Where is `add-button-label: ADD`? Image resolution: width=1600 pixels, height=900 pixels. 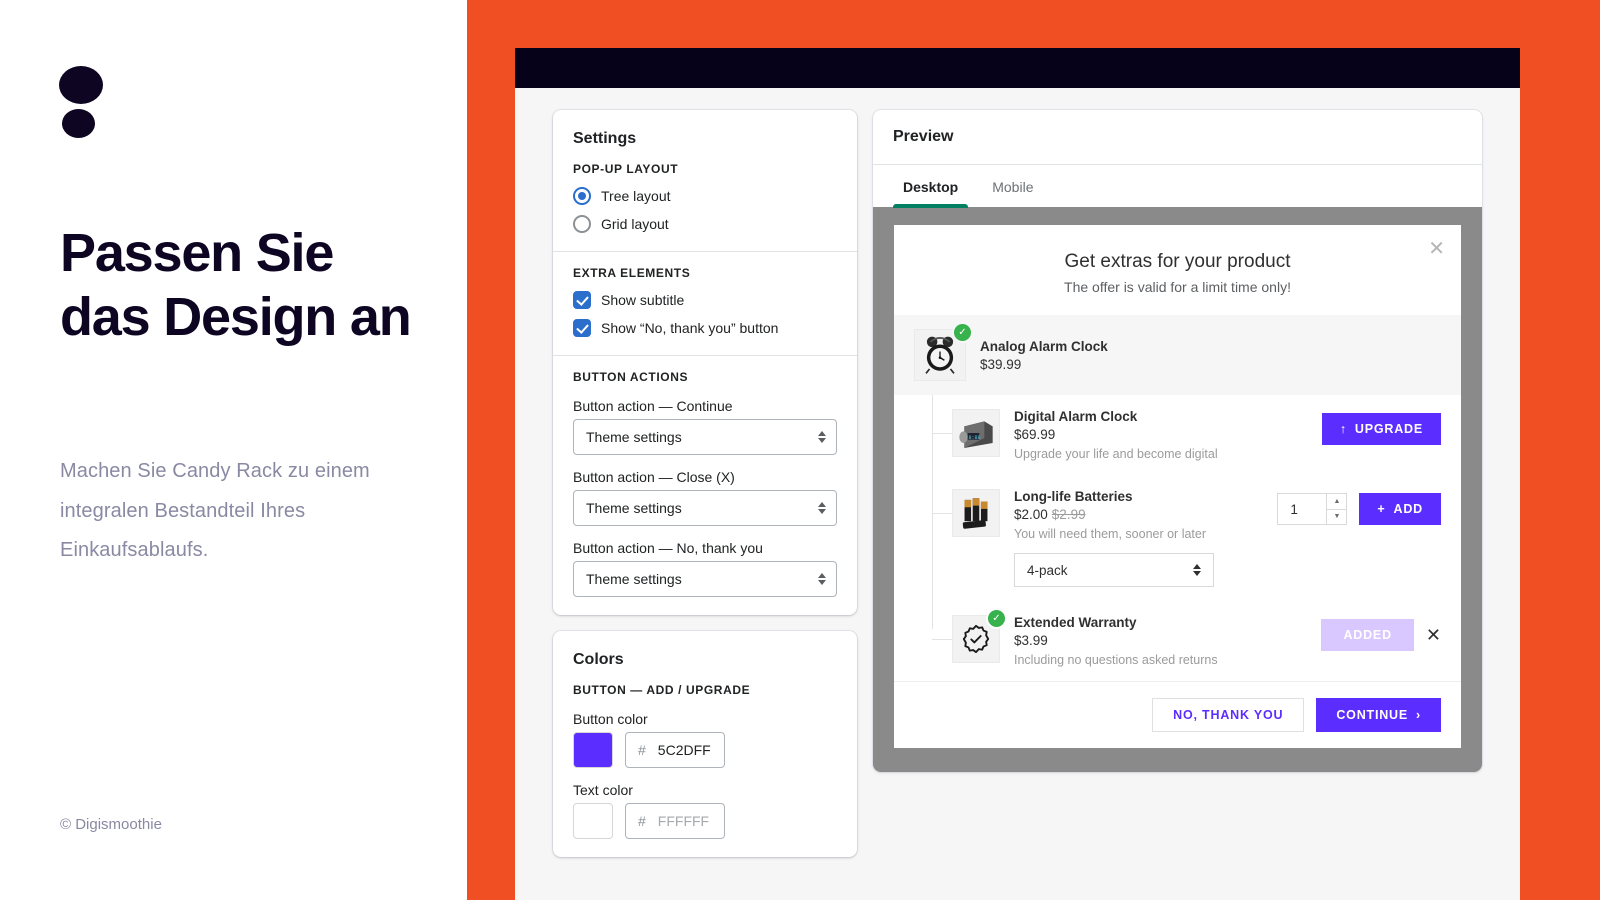 add-button-label: ADD is located at coordinates (1408, 509).